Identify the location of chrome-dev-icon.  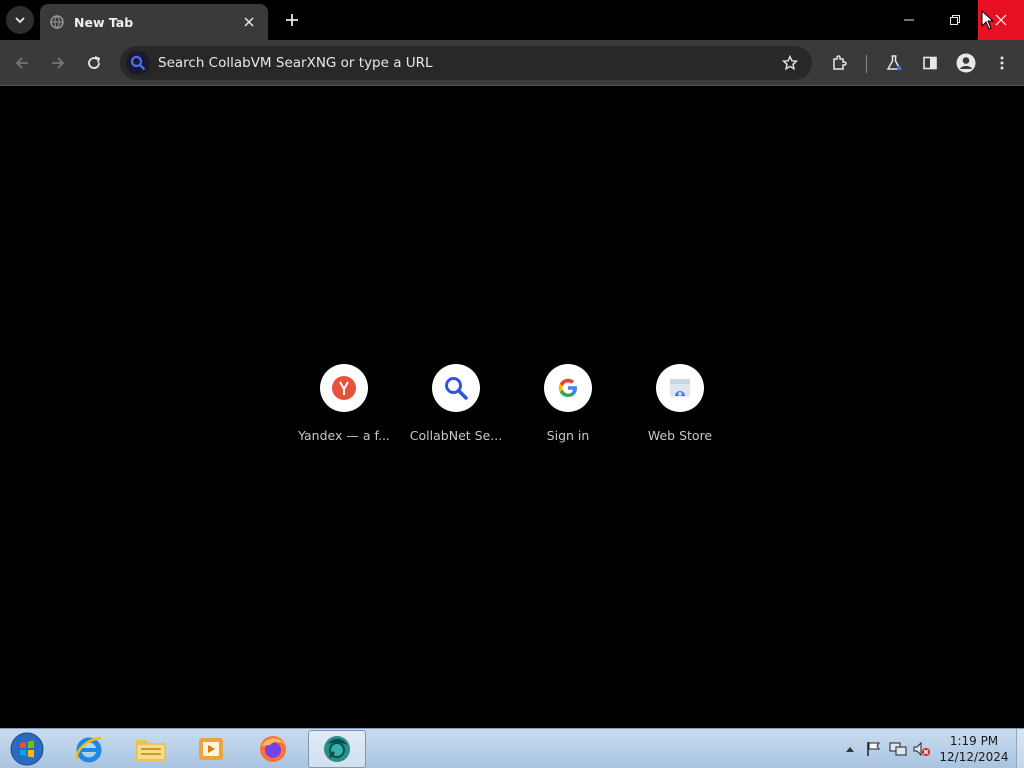
(337, 749).